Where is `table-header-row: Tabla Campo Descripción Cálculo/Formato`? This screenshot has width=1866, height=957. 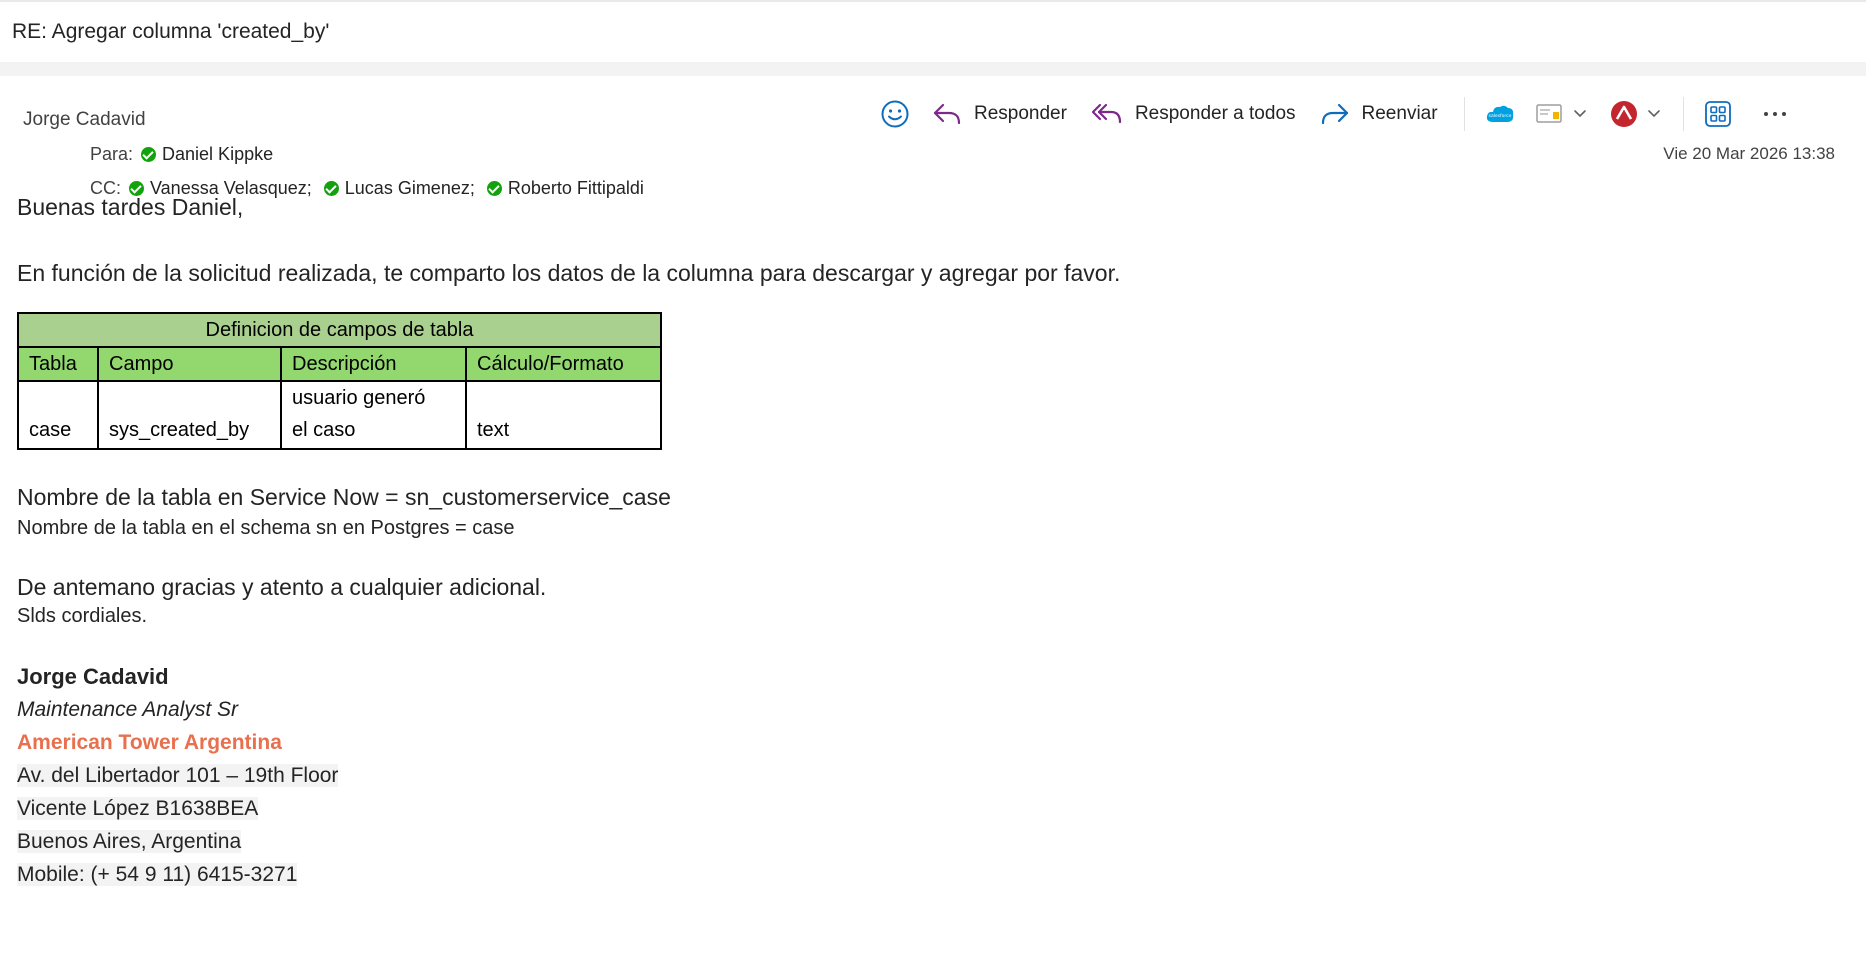
table-header-row: Tabla Campo Descripción Cálculo/Formato is located at coordinates (339, 364).